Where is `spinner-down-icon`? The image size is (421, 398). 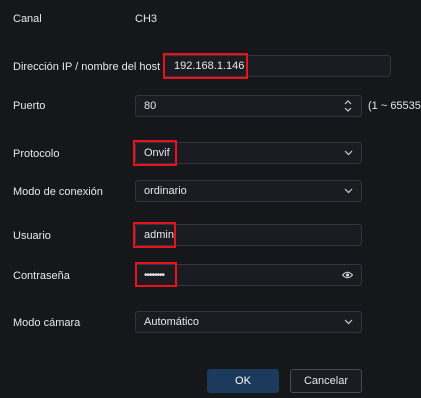
spinner-down-icon is located at coordinates (348, 109).